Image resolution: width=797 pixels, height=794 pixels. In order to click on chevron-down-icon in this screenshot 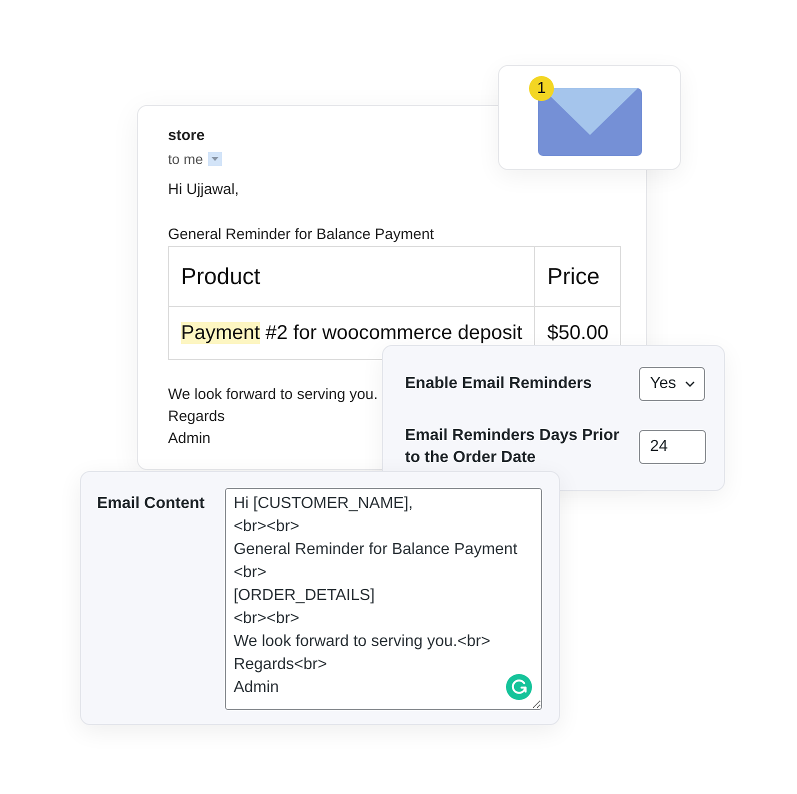, I will do `click(690, 384)`.